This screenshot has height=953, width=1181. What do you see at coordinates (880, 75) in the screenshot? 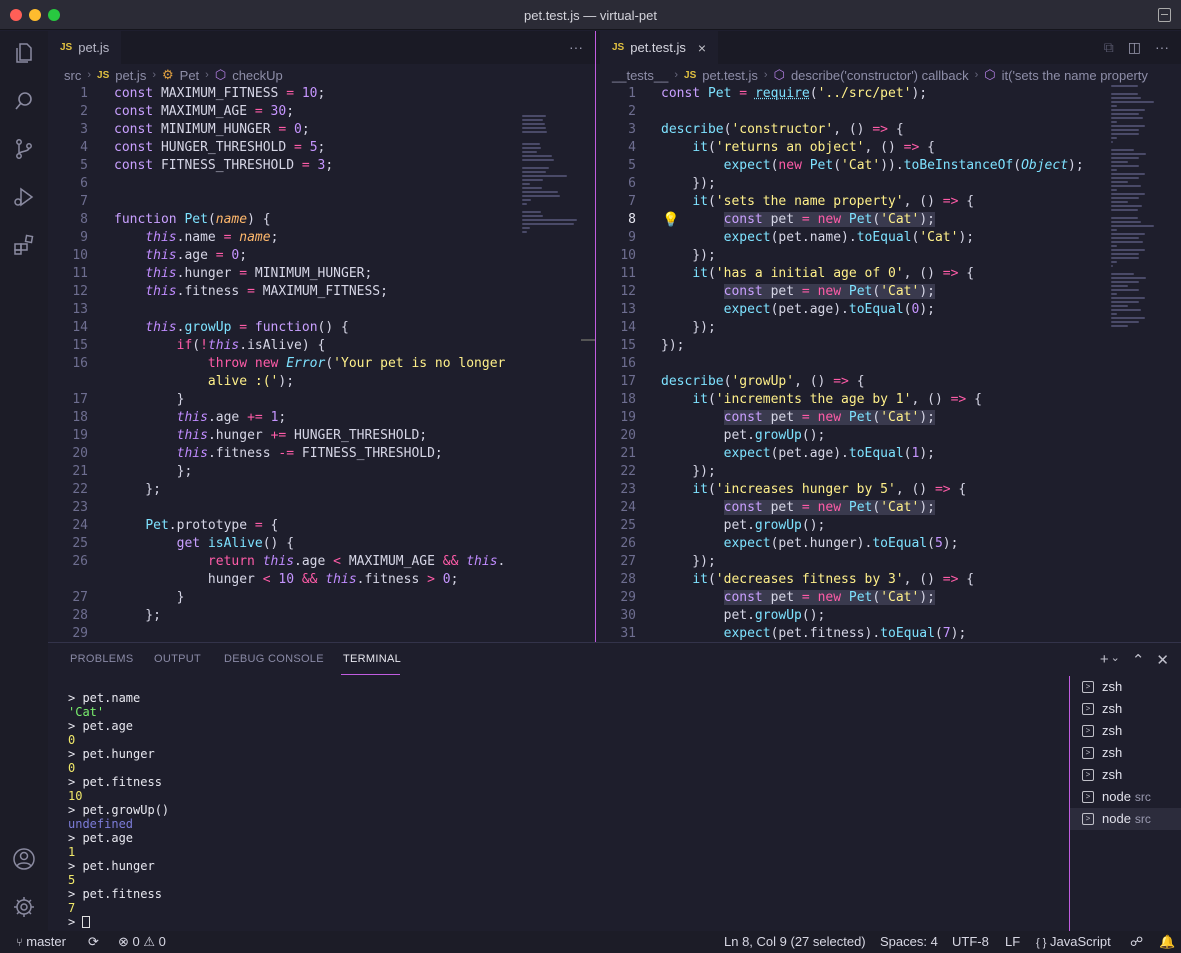
I see `breadcrumb-item: describe('constructor') callback` at bounding box center [880, 75].